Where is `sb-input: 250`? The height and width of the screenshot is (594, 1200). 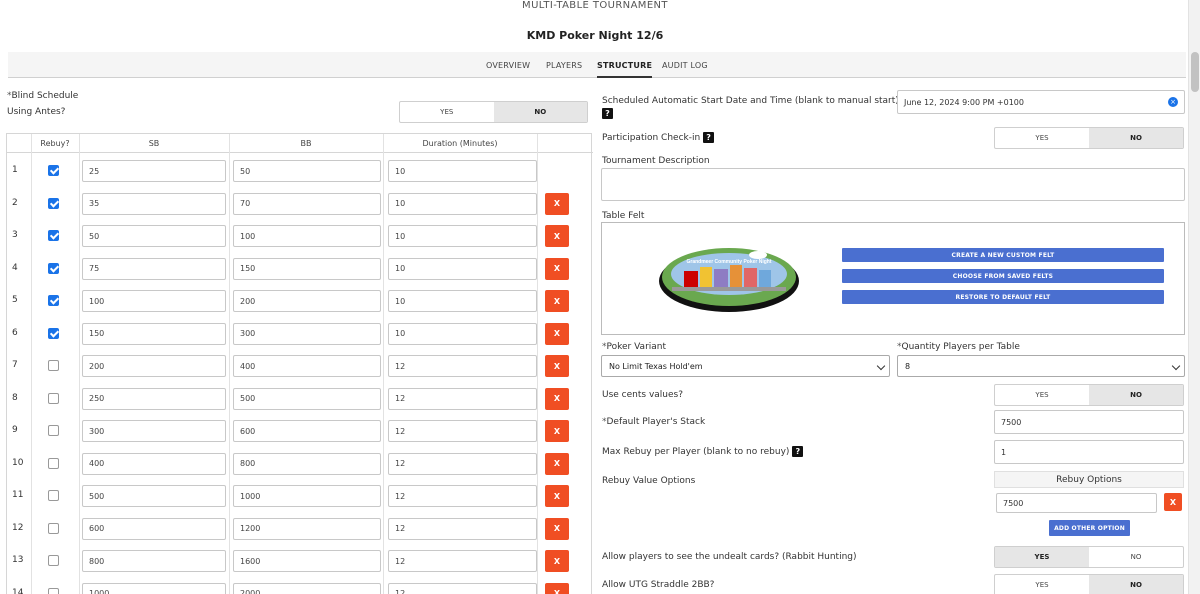
sb-input: 250 is located at coordinates (154, 398).